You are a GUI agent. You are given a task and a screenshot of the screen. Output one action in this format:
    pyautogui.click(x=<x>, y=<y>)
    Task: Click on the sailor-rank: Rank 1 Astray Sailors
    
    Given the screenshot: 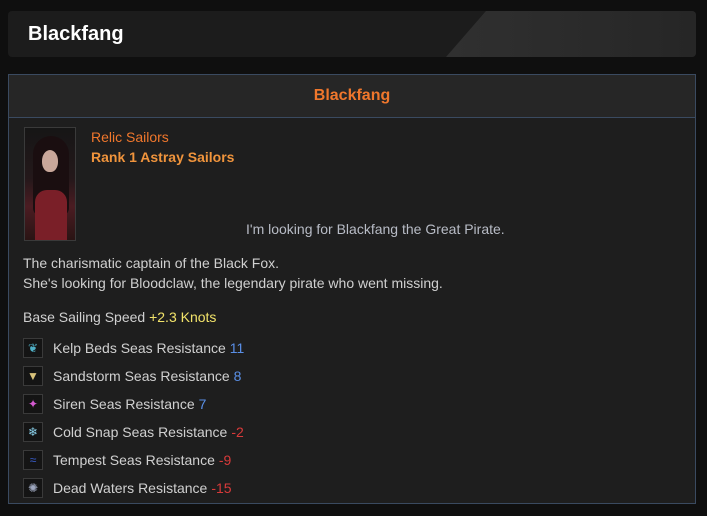 What is the action you would take?
    pyautogui.click(x=163, y=157)
    